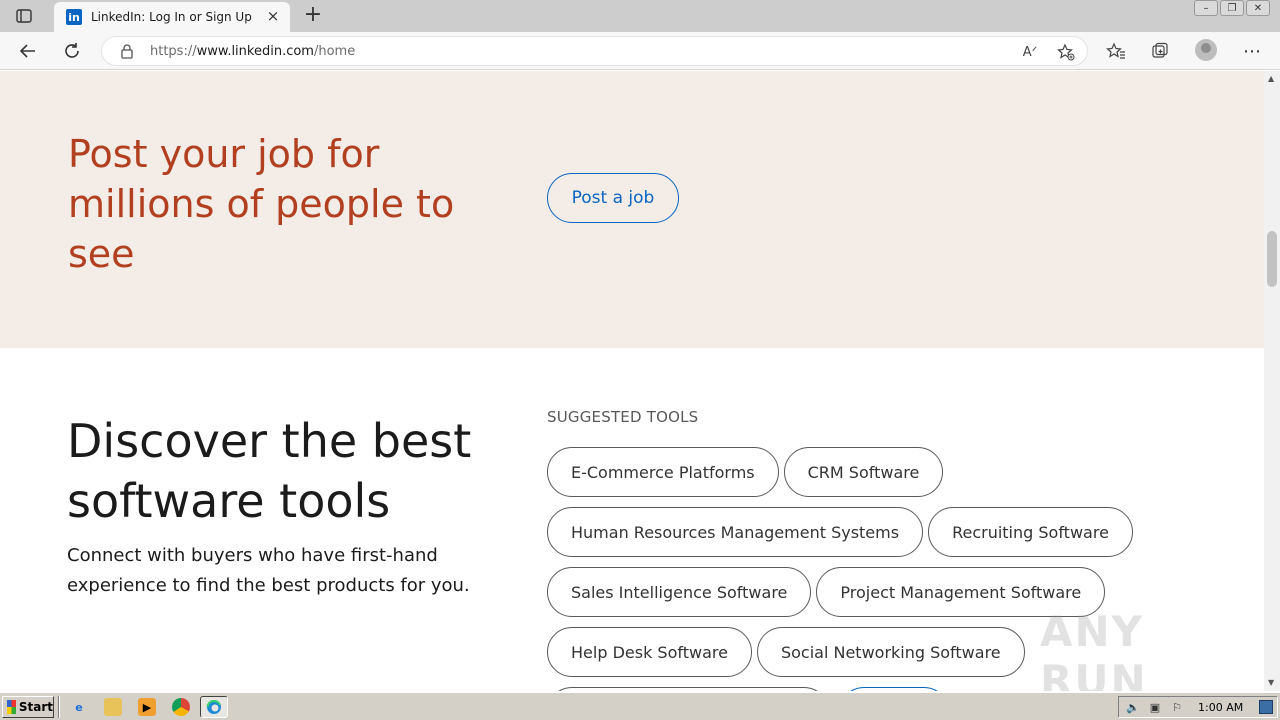  What do you see at coordinates (273, 16) in the screenshot?
I see `close-tab-icon: ×` at bounding box center [273, 16].